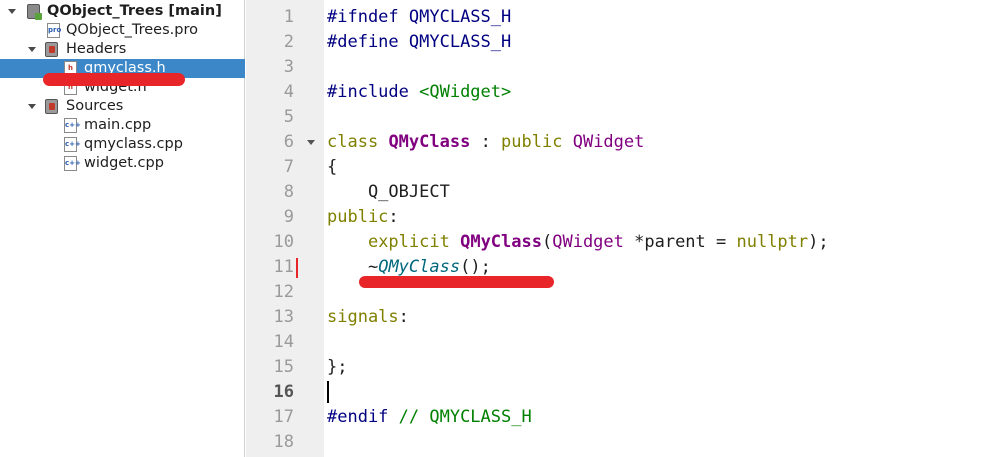 The width and height of the screenshot is (994, 457). I want to click on line-number: 5, so click(288, 117).